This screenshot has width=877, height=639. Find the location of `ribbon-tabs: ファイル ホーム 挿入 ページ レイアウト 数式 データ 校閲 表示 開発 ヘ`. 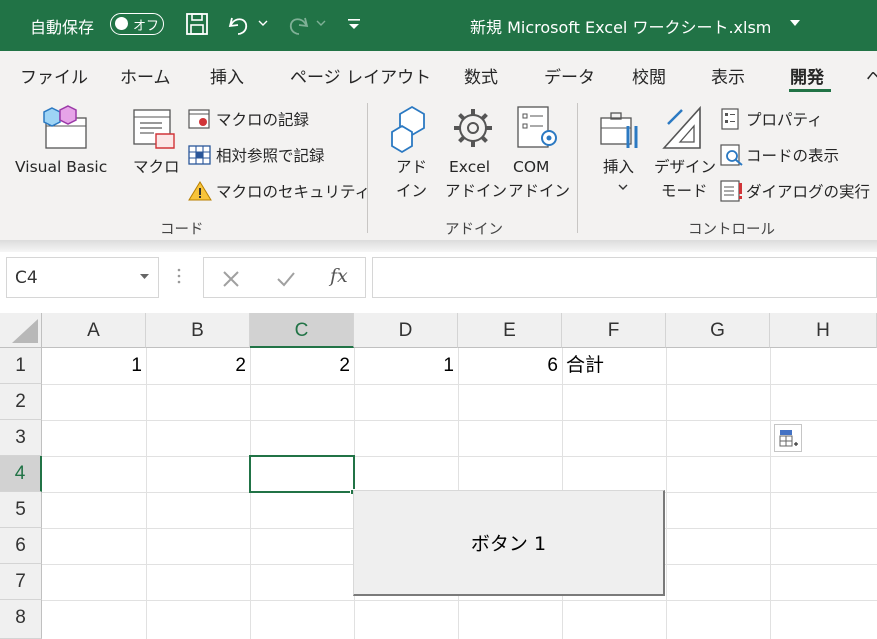

ribbon-tabs: ファイル ホーム 挿入 ページ レイアウト 数式 データ 校閲 表示 開発 ヘ is located at coordinates (438, 73).